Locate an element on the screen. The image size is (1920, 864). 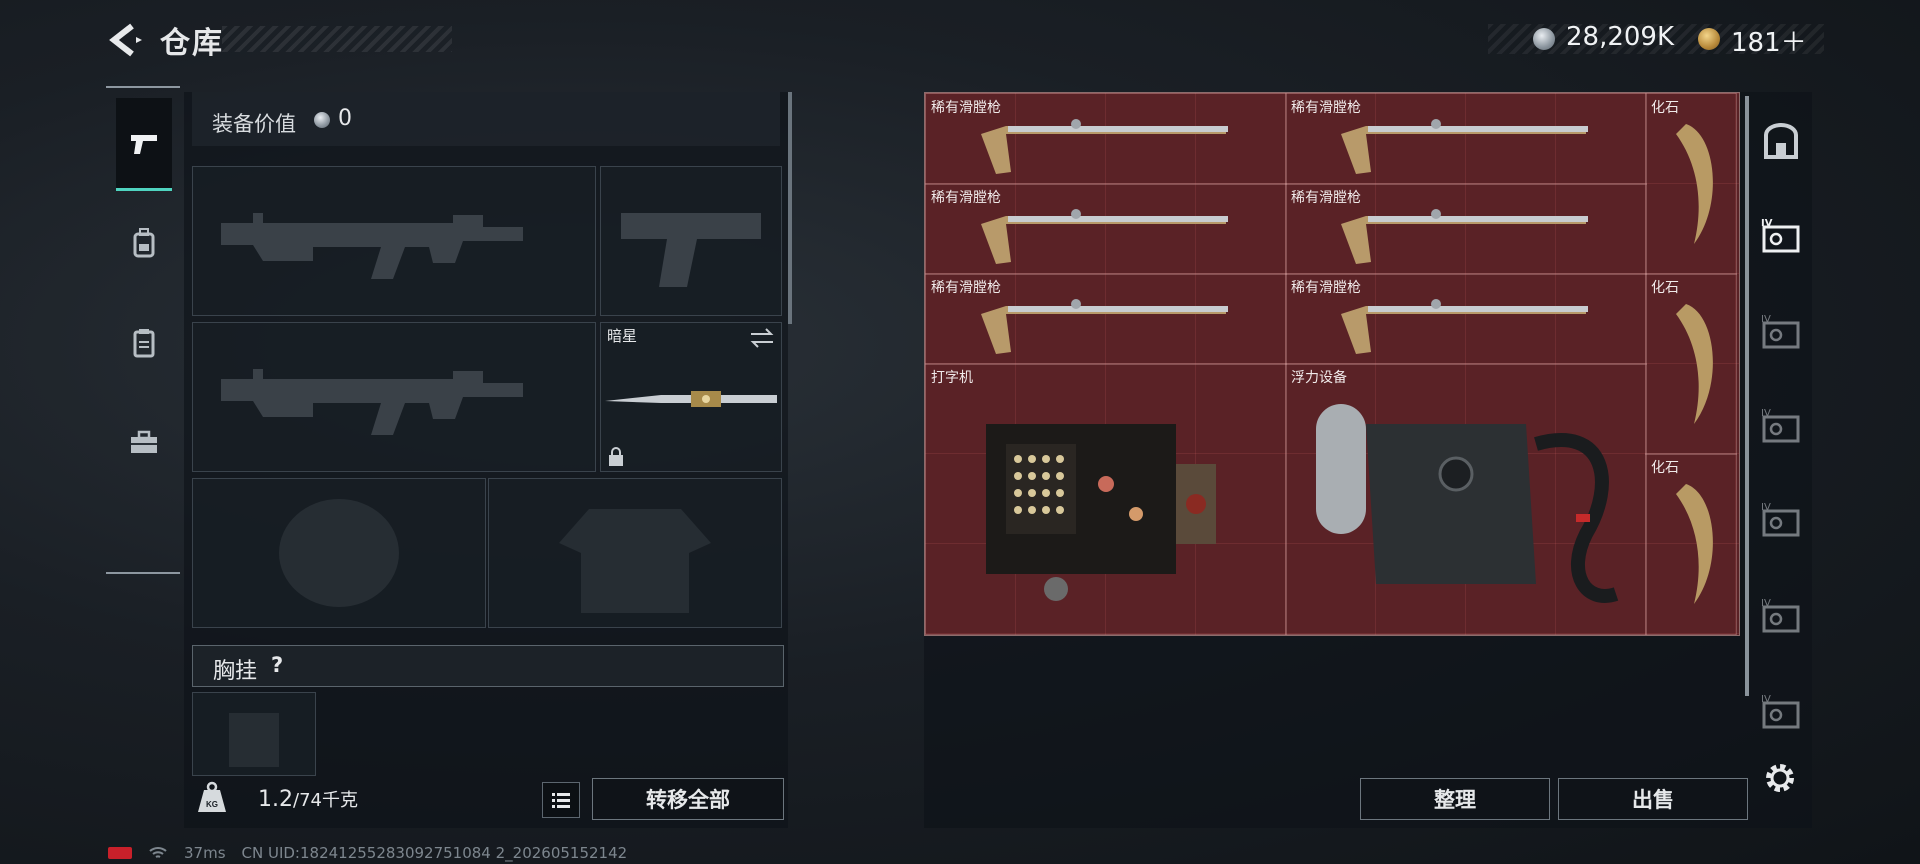
swap-icon is located at coordinates (762, 338).